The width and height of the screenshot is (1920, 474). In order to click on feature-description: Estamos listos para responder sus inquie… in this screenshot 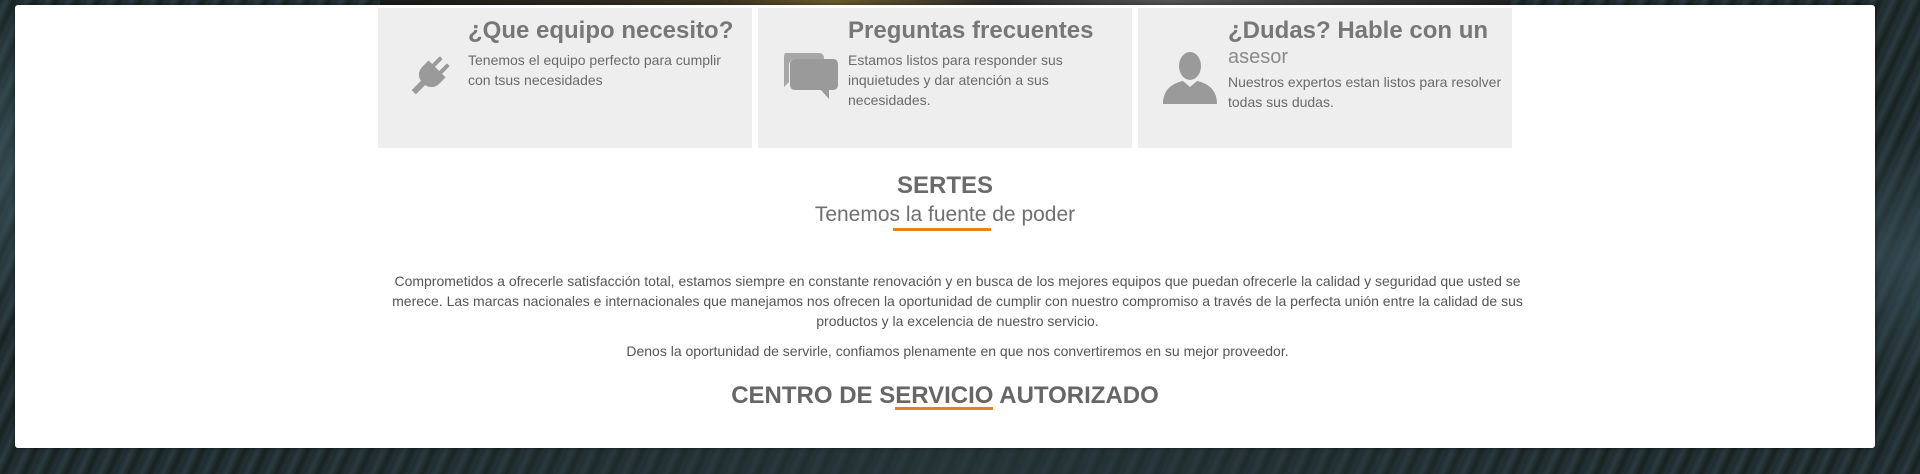, I will do `click(955, 80)`.